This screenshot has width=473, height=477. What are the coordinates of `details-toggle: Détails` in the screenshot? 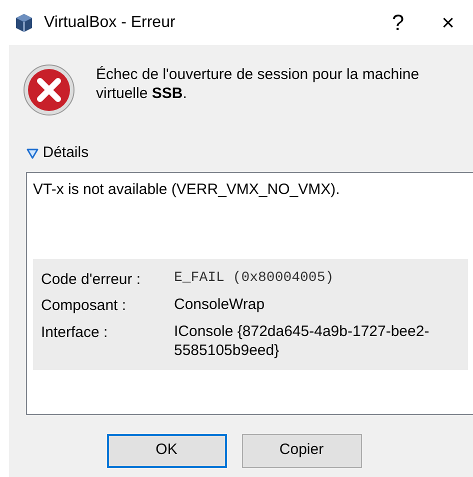 It's located at (57, 153).